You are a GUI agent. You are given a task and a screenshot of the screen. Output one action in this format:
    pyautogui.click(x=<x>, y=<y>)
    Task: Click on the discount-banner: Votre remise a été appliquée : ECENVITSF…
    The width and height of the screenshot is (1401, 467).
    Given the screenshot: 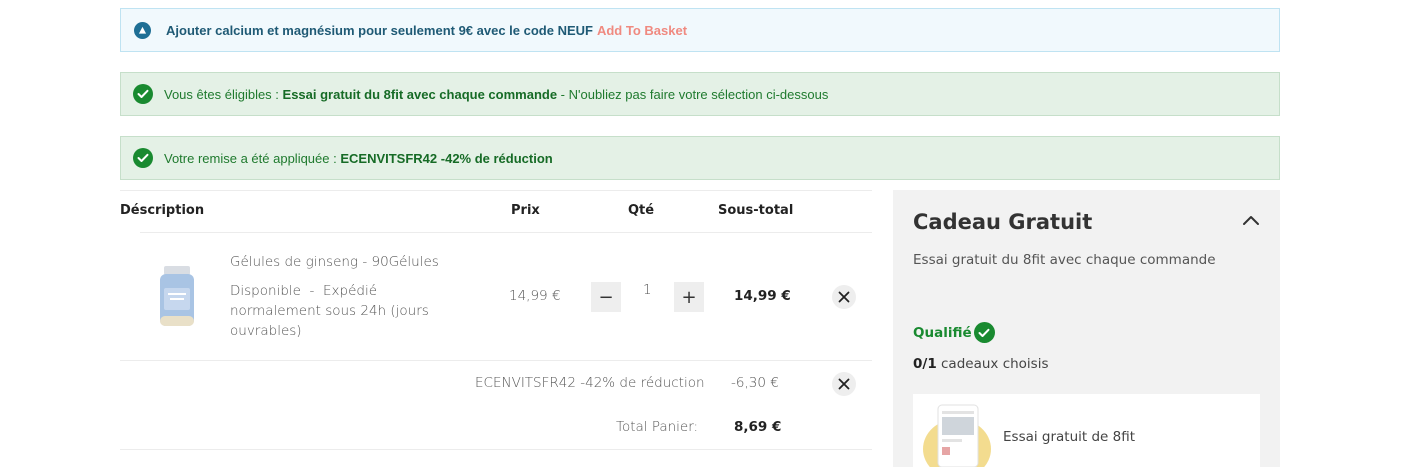 What is the action you would take?
    pyautogui.click(x=700, y=158)
    